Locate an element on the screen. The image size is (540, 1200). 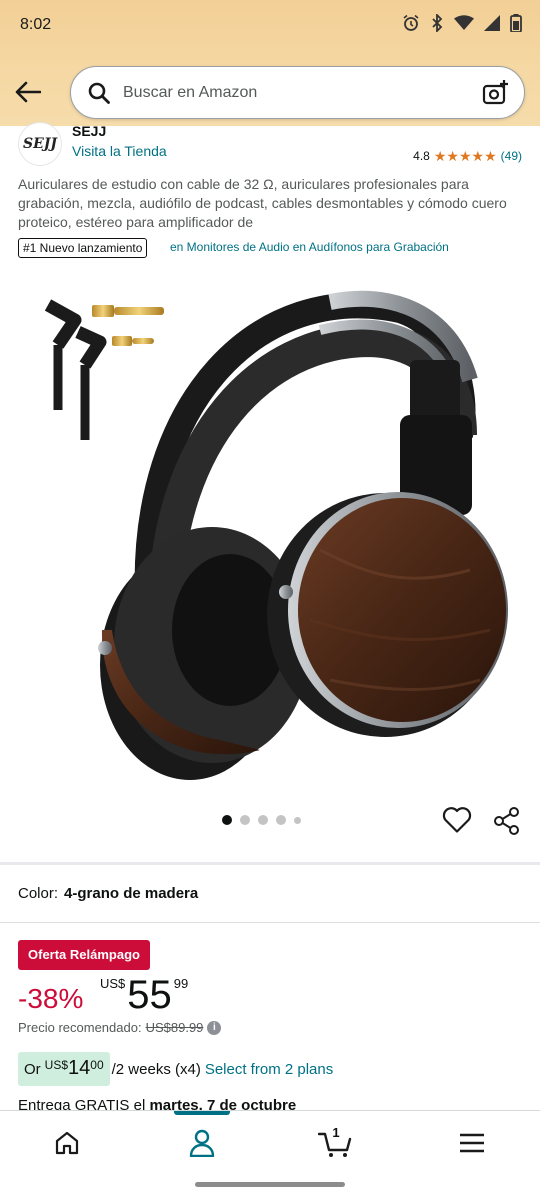
cart-icon: 1 is located at coordinates (336, 1143).